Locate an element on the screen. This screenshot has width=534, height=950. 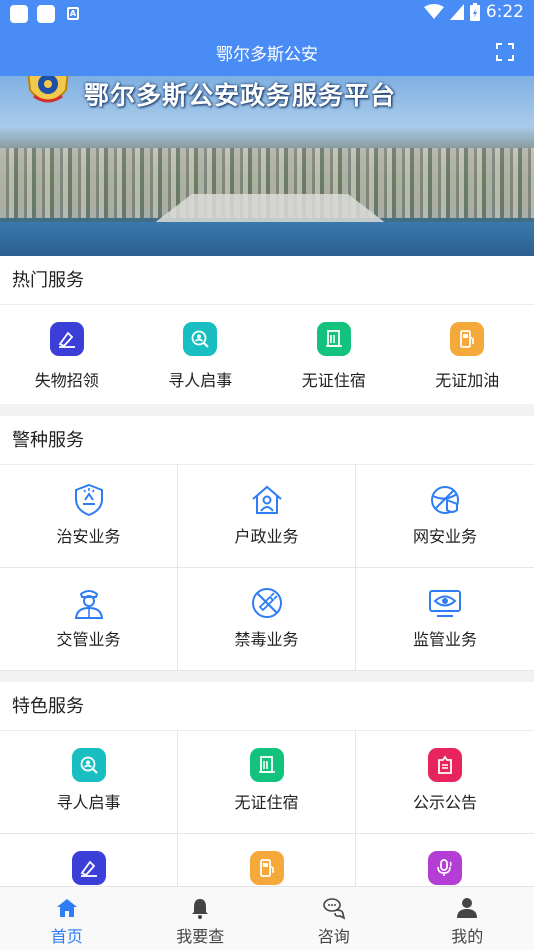
police-item-public-security: 治安业务 is located at coordinates (89, 516).